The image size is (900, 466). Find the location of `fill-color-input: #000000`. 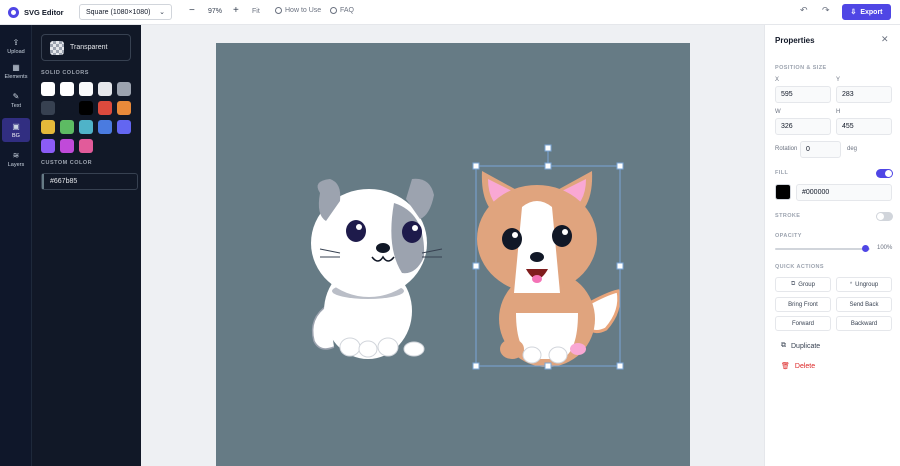

fill-color-input: #000000 is located at coordinates (844, 192).